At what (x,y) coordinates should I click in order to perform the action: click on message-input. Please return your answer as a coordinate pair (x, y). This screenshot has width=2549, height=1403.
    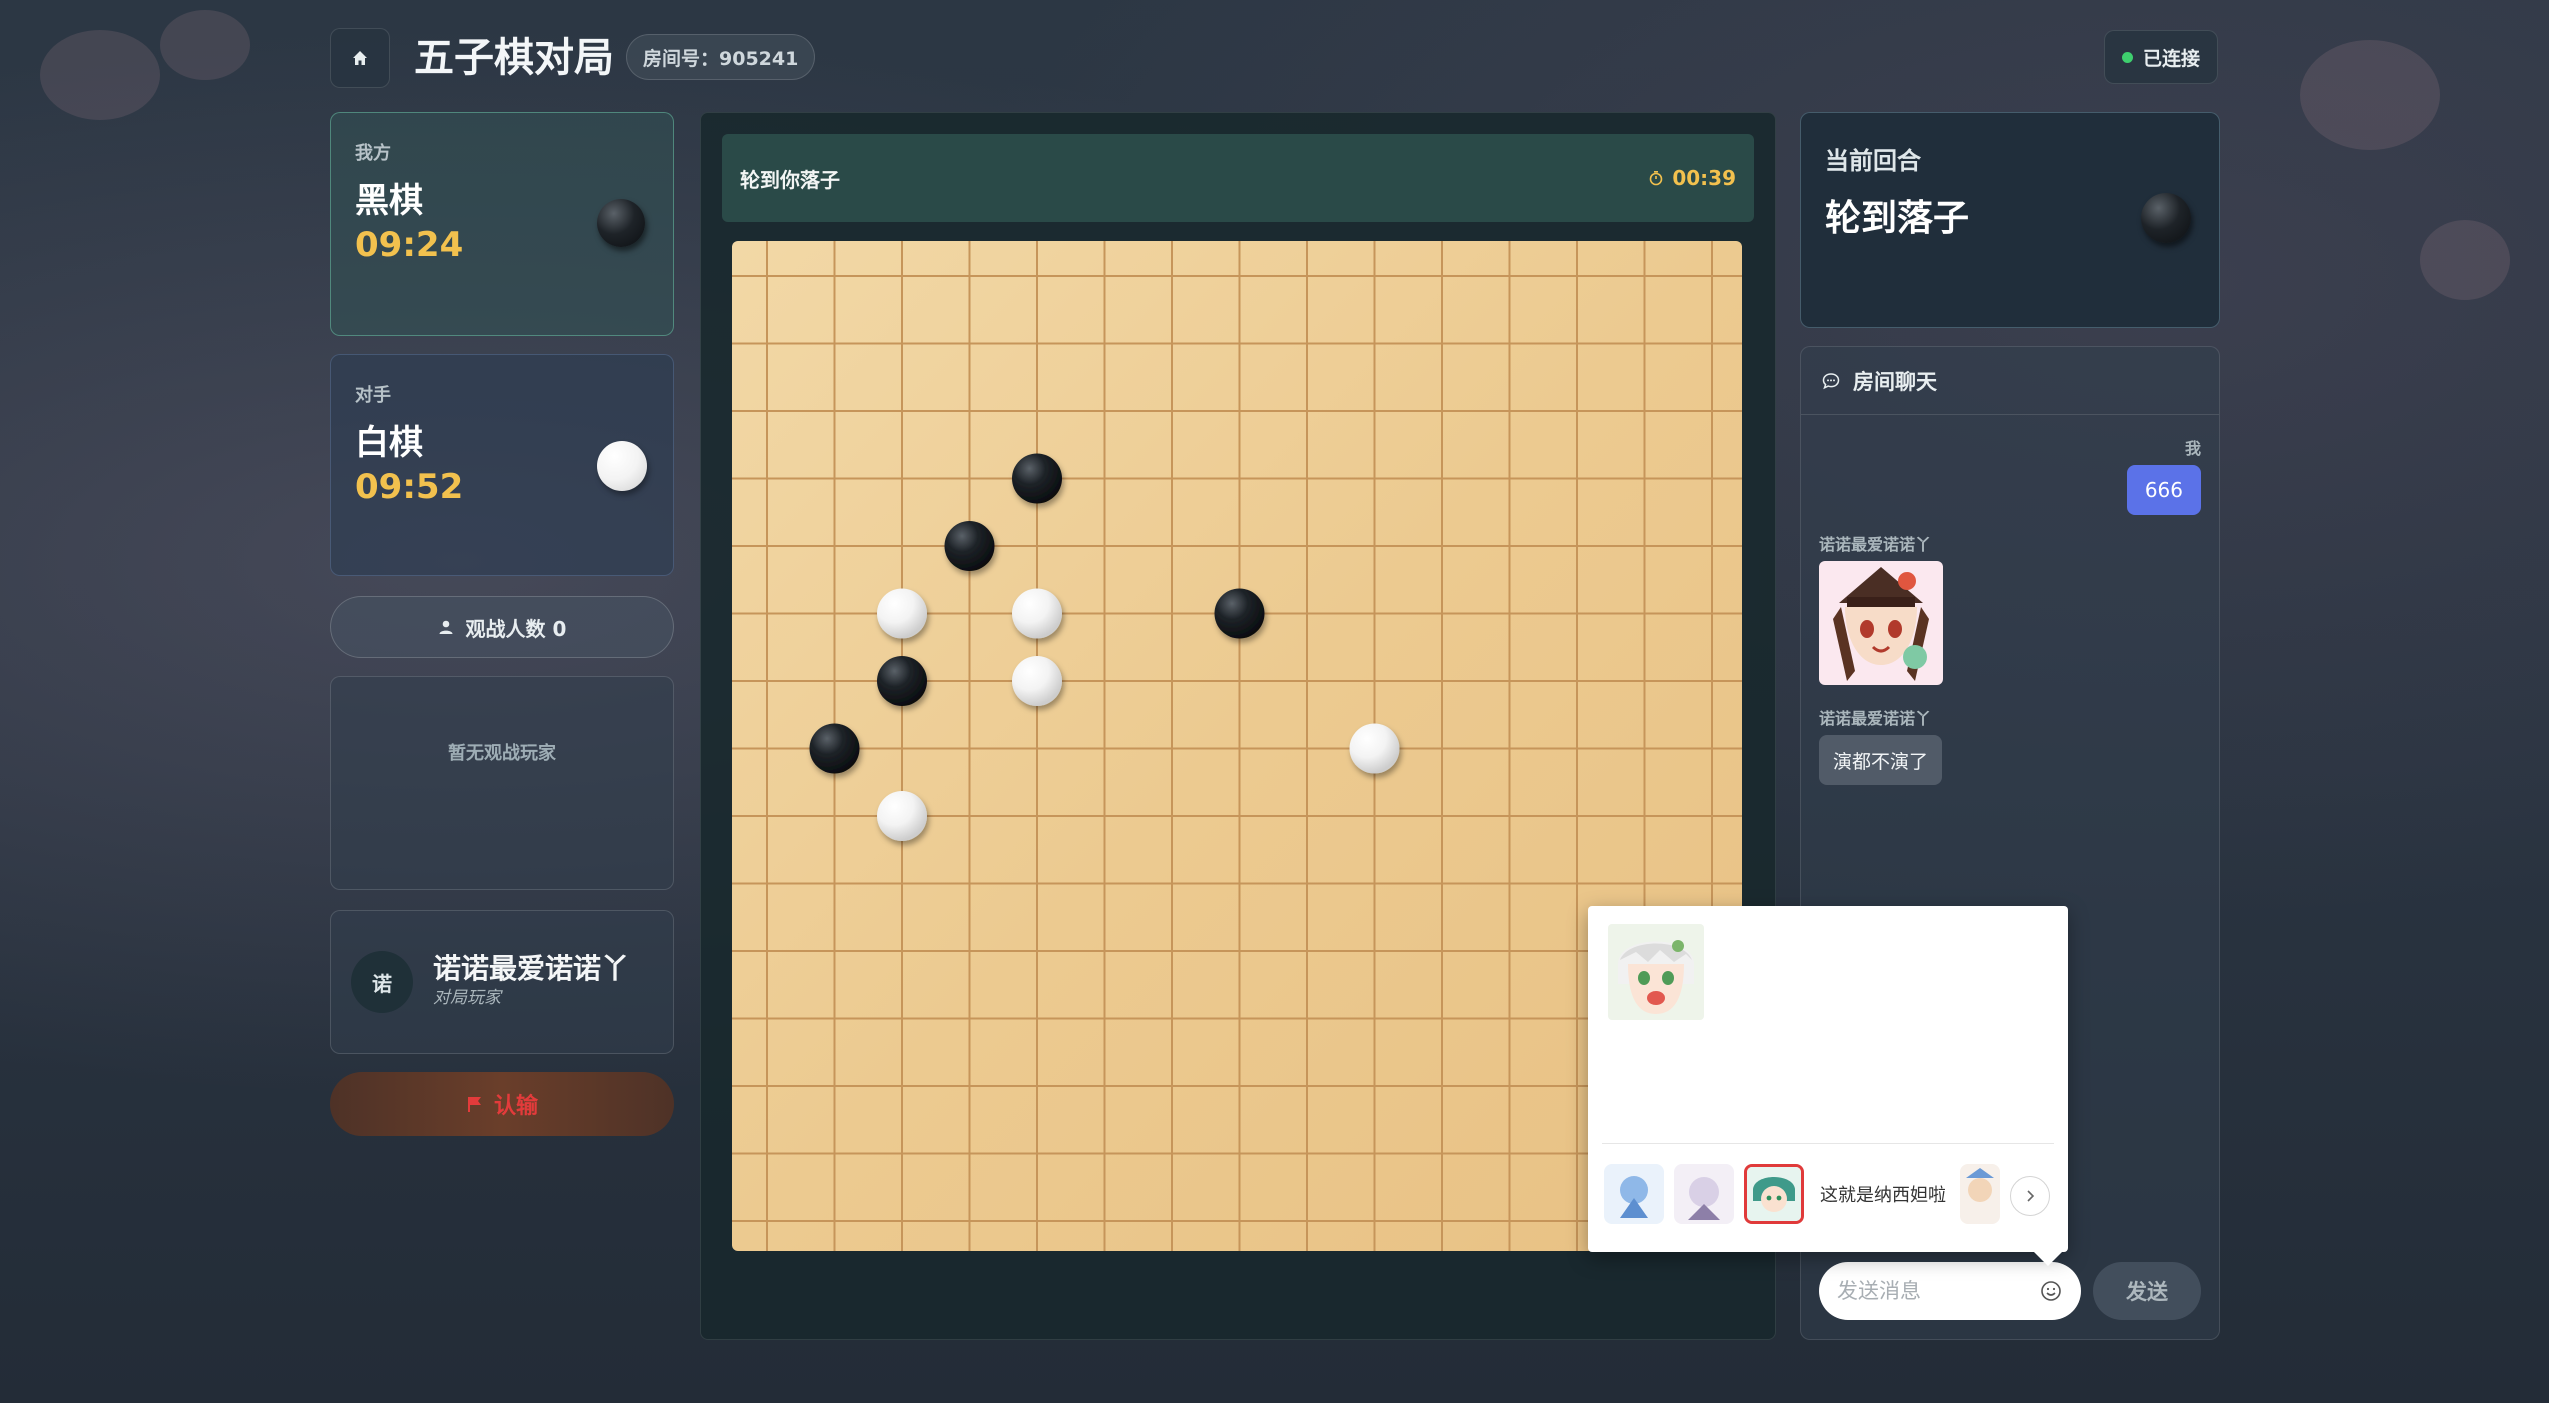
    Looking at the image, I should click on (1927, 1291).